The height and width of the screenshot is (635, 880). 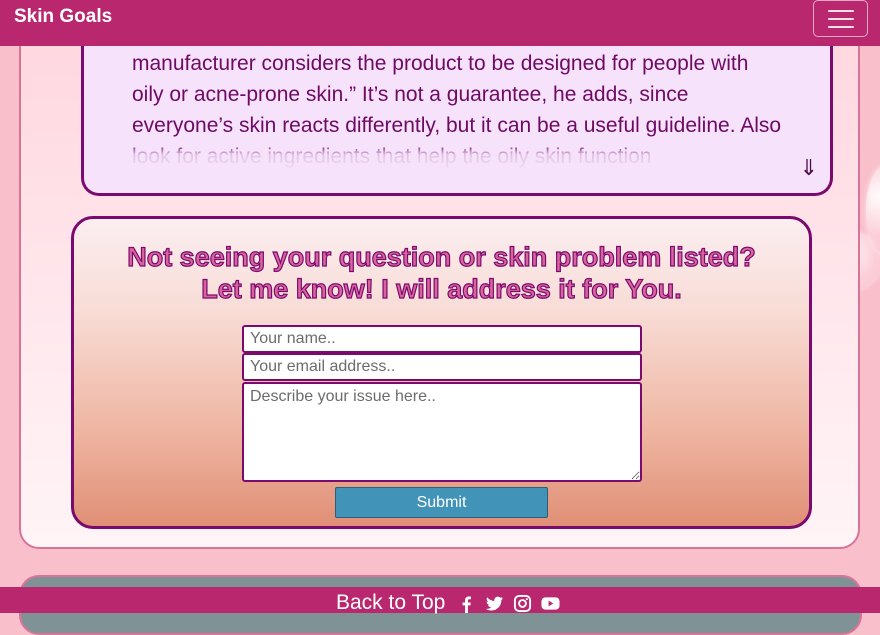 I want to click on youtube-icon, so click(x=550, y=603).